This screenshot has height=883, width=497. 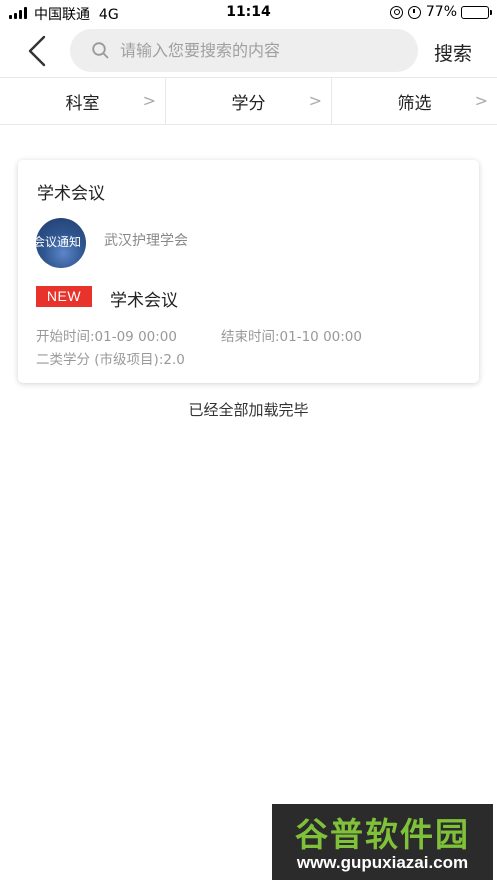 What do you see at coordinates (248, 103) in the screenshot?
I see `filter-label: 学分` at bounding box center [248, 103].